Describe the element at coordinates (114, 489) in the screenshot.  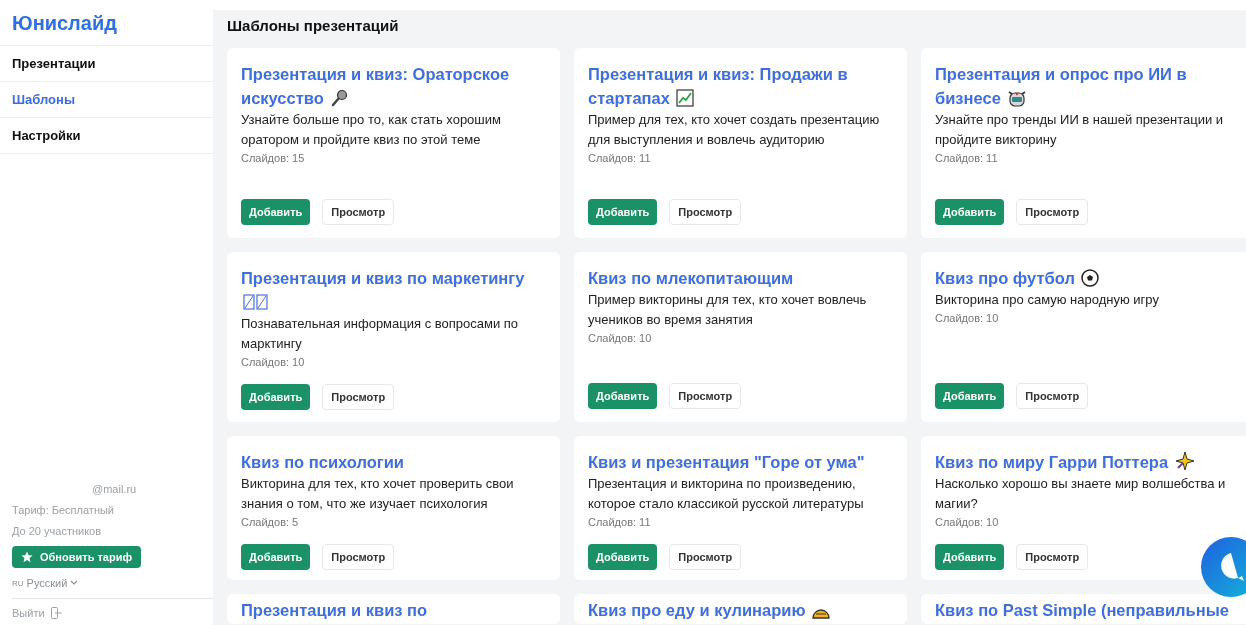
I see `user-email: @mail.ru` at that location.